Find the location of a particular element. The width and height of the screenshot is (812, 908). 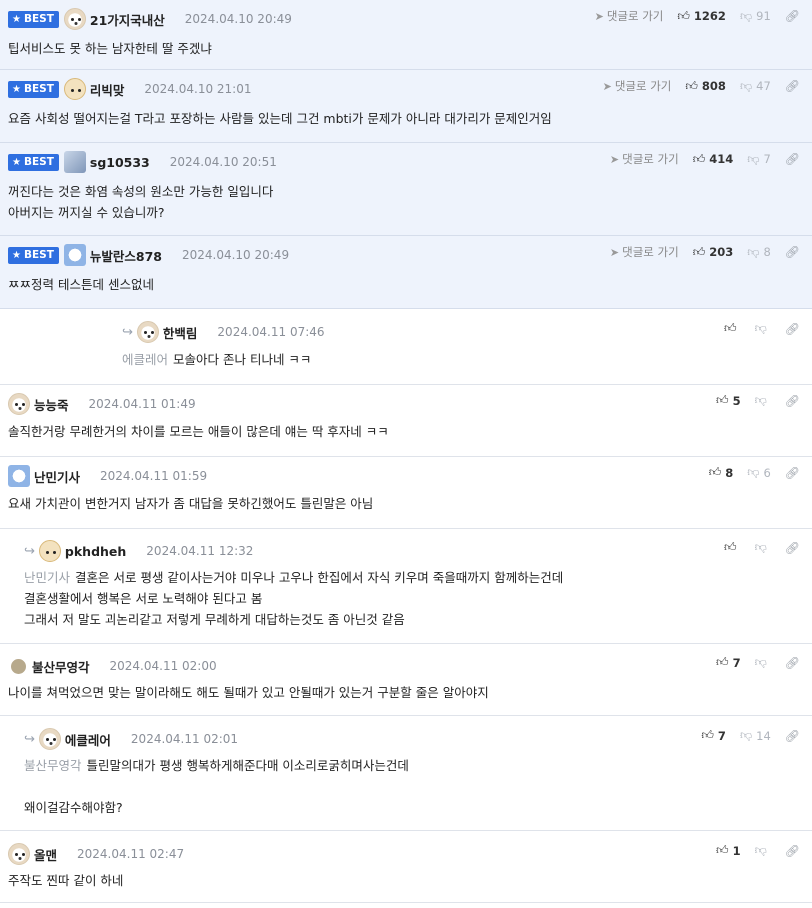

downvote-button: 👎︎ 7 is located at coordinates (759, 159).